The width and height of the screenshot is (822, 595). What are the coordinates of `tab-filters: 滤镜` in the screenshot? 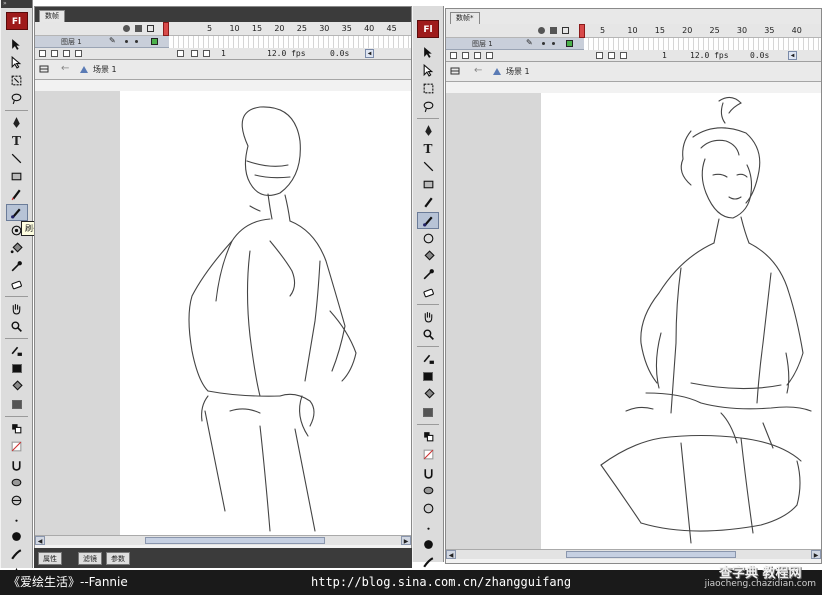 It's located at (90, 558).